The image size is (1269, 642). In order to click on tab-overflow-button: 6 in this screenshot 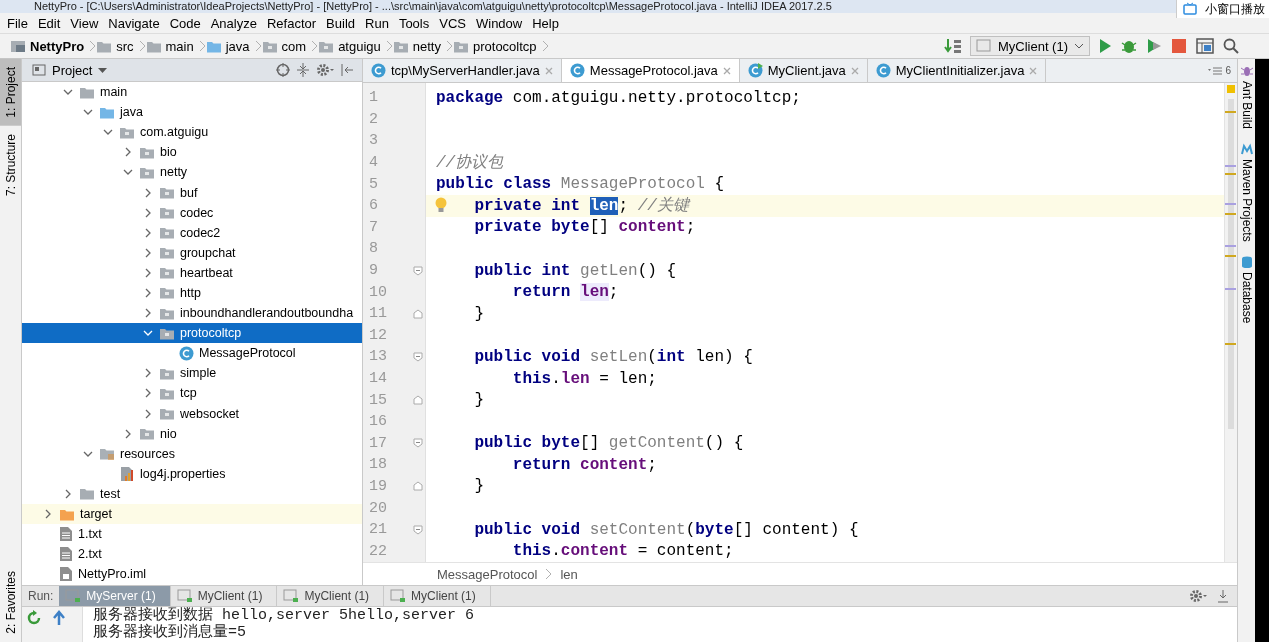, I will do `click(1222, 70)`.